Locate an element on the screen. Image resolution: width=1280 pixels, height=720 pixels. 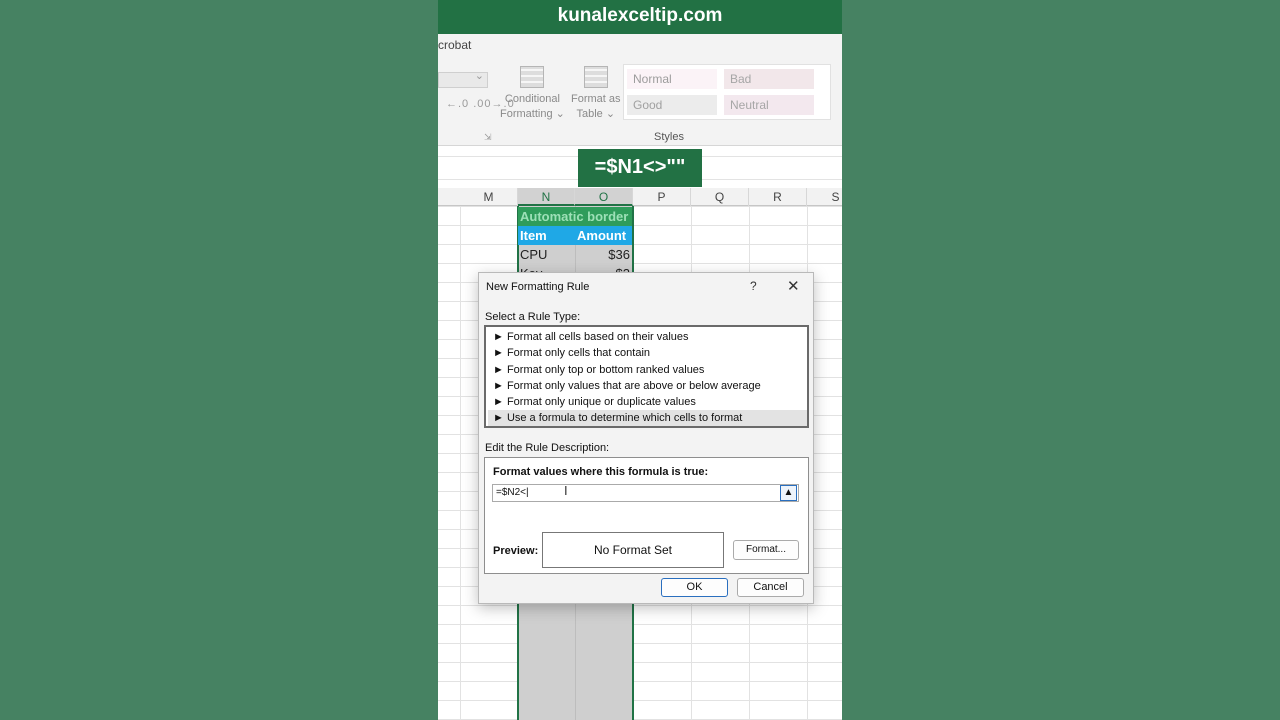
column-header-m: M is located at coordinates (489, 197).